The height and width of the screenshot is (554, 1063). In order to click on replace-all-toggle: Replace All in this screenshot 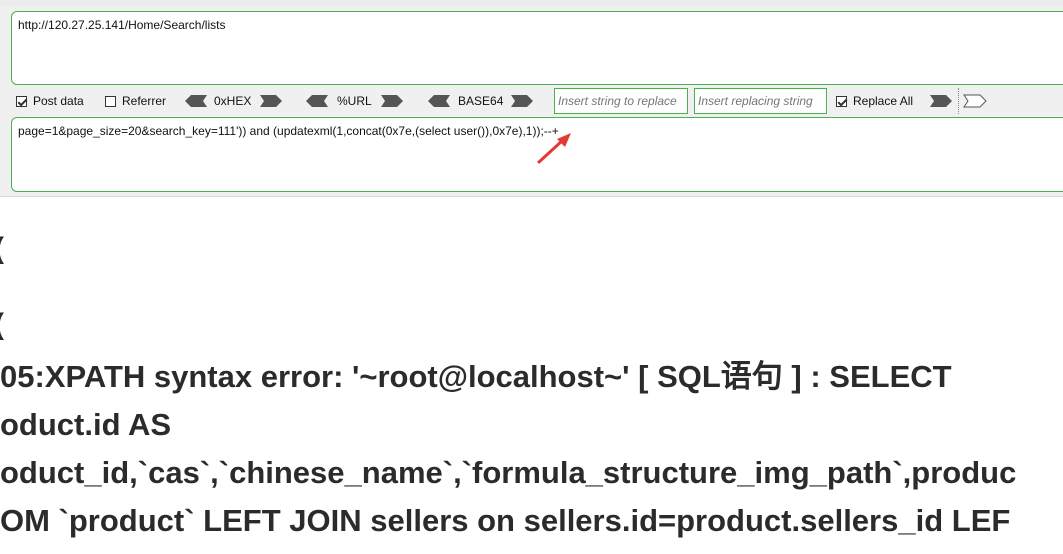, I will do `click(874, 101)`.